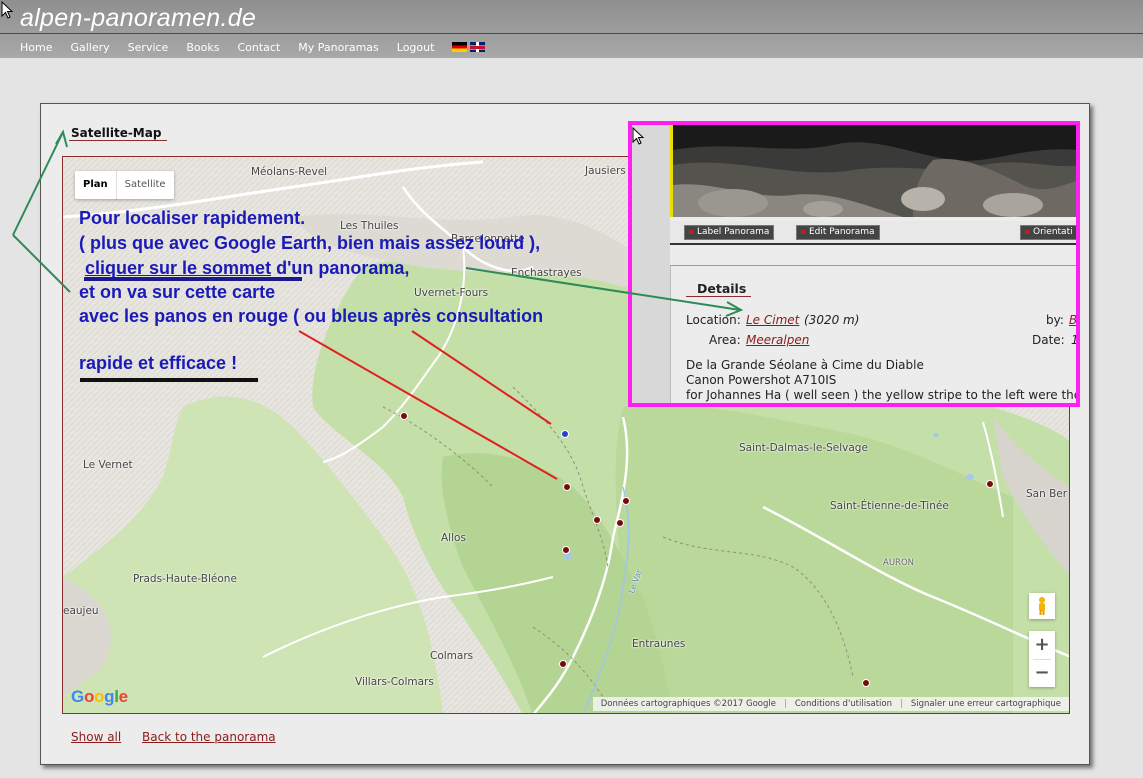 The width and height of the screenshot is (1143, 778). I want to click on inset-left-strip, so click(651, 264).